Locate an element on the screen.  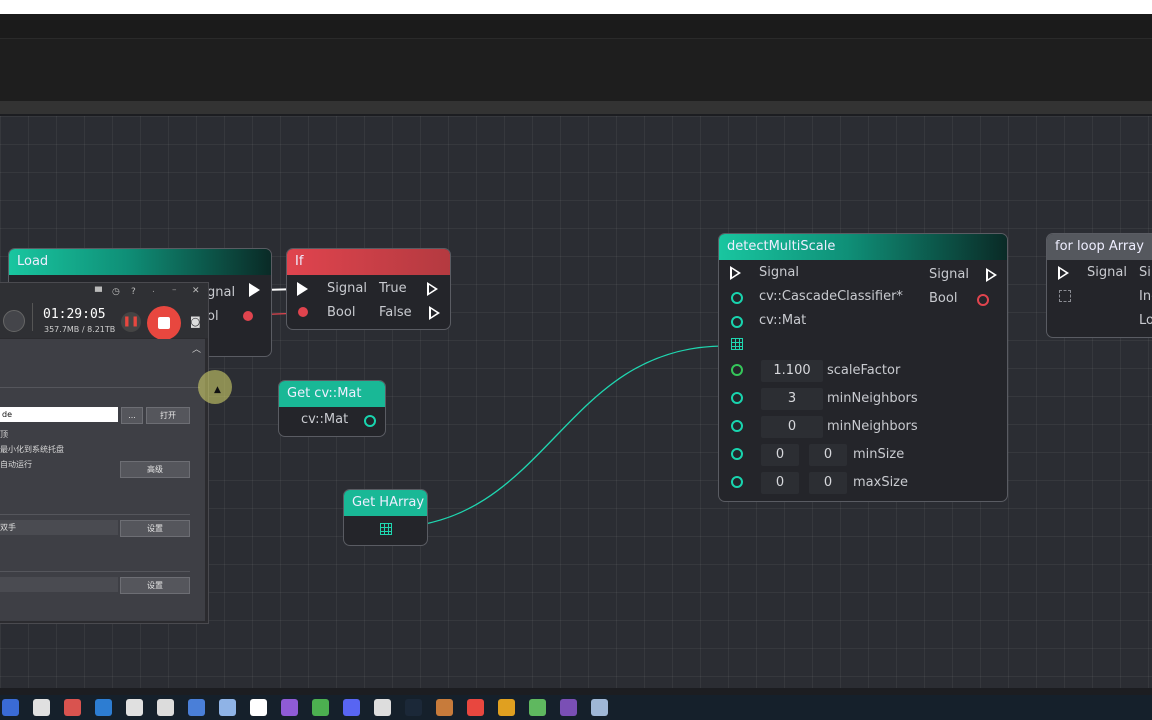
forloop-array-pin-icon is located at coordinates (1065, 296).